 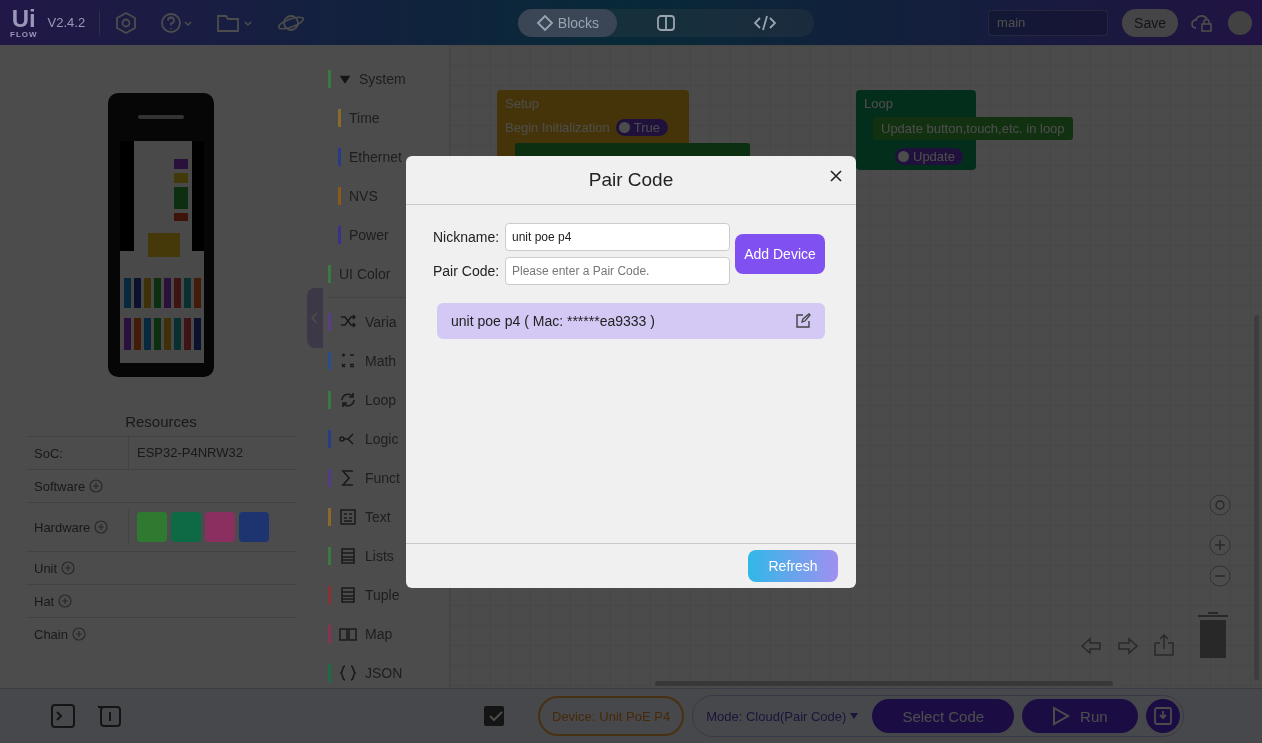 I want to click on block-title: Loop, so click(x=879, y=103).